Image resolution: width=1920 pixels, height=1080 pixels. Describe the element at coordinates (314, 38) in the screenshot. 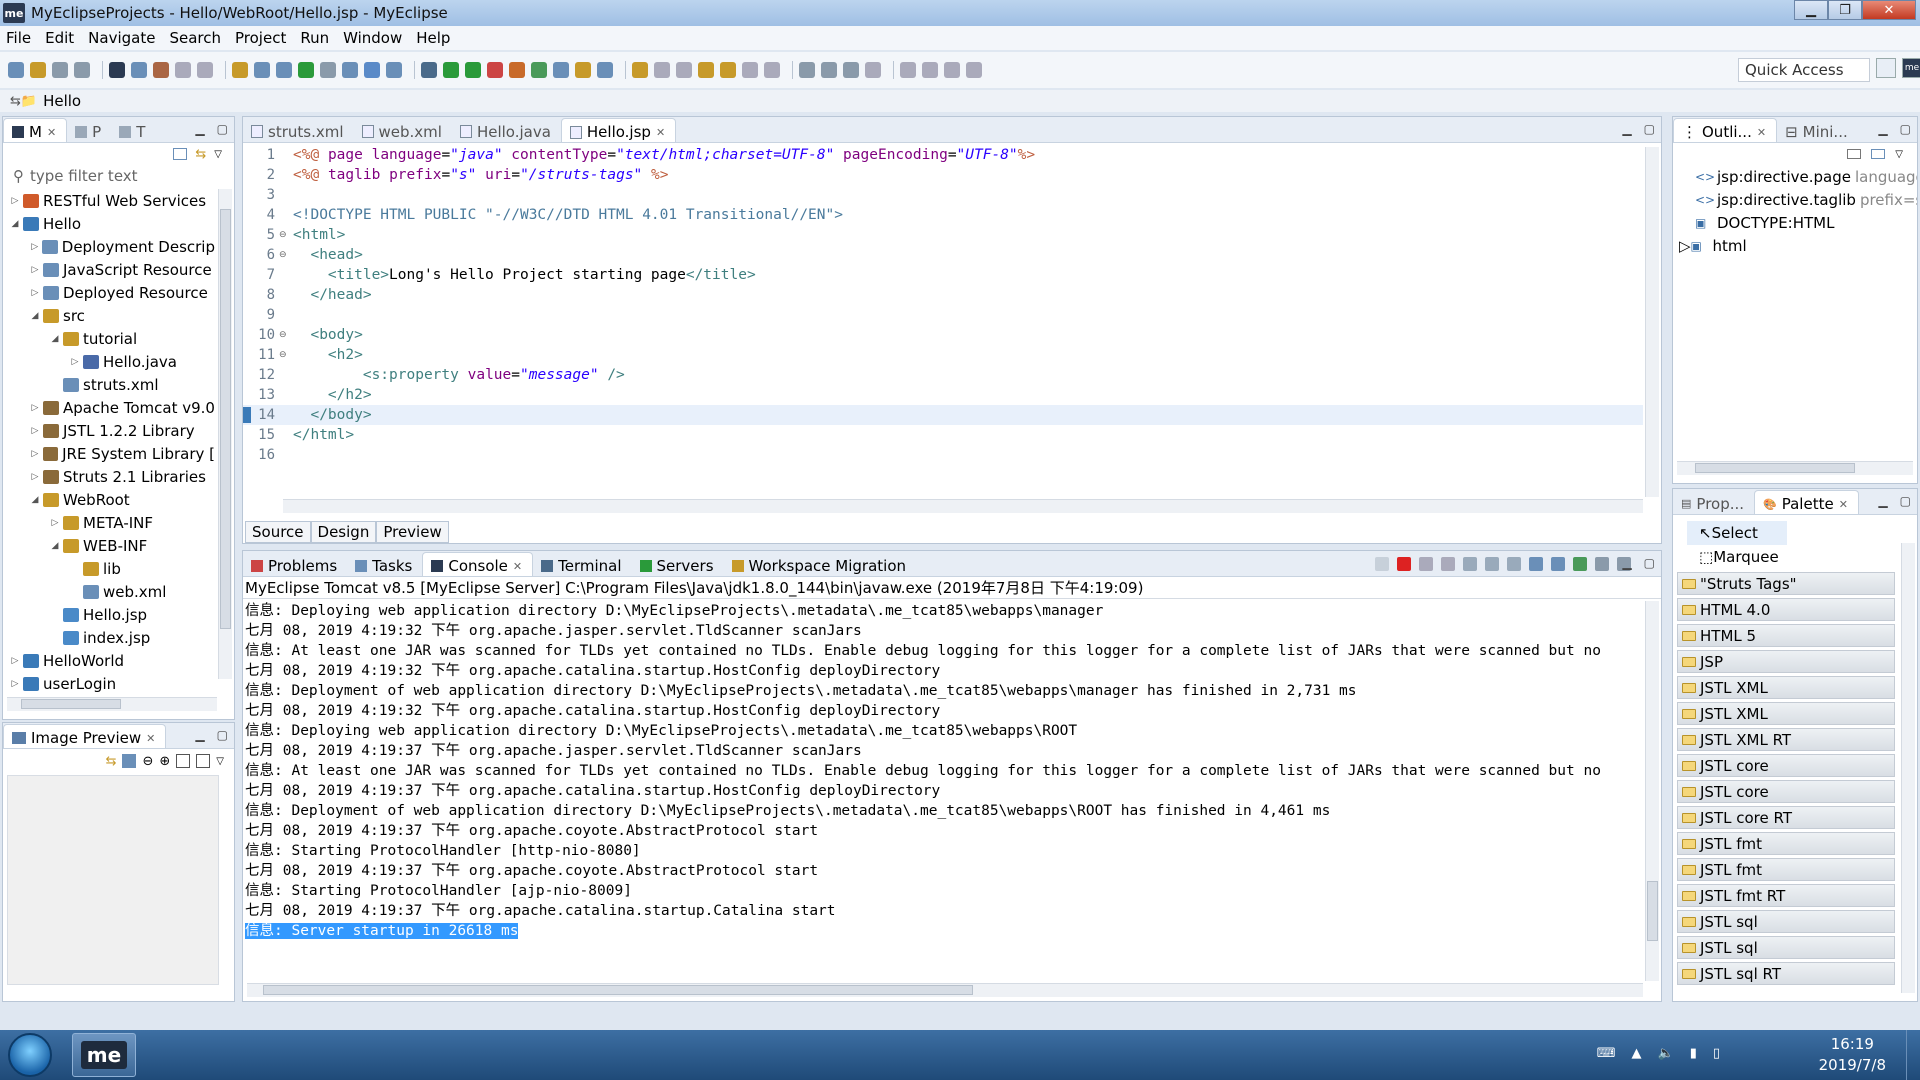

I see `menu-run: Run` at that location.